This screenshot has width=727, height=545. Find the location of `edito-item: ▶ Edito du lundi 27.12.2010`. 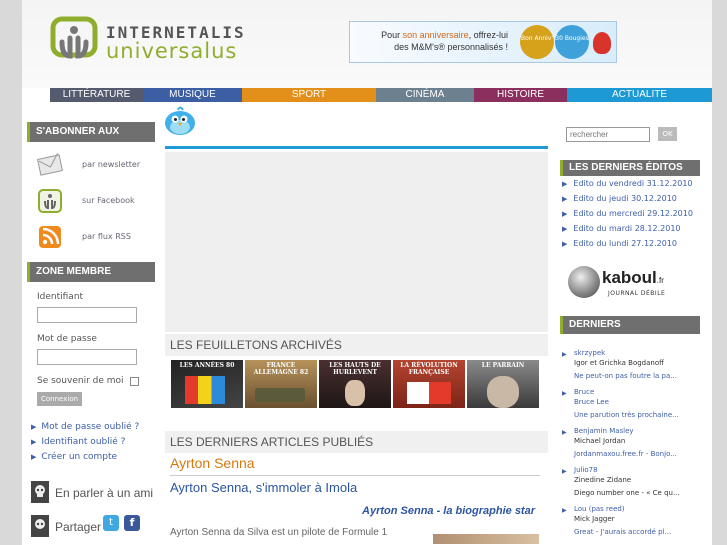

edito-item: ▶ Edito du lundi 27.12.2010 is located at coordinates (630, 246).